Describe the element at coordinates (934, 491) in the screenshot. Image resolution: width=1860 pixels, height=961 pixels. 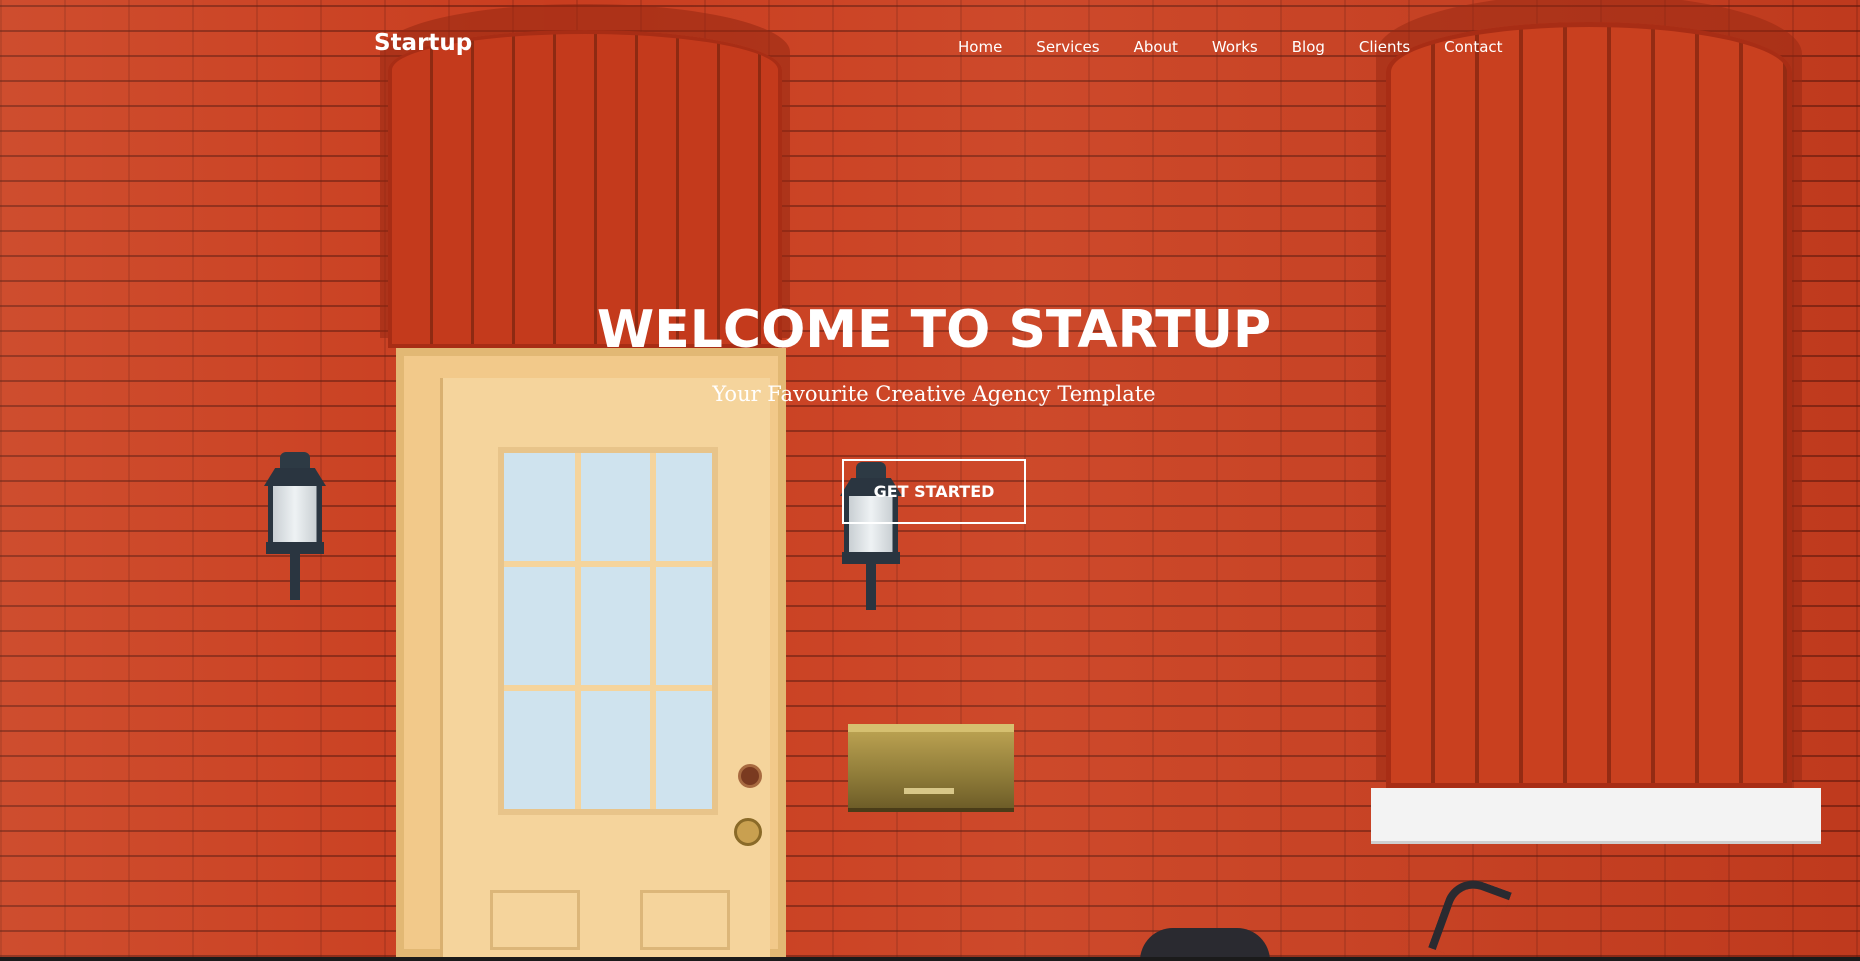
I see `get-started-button: GET STARTED` at that location.